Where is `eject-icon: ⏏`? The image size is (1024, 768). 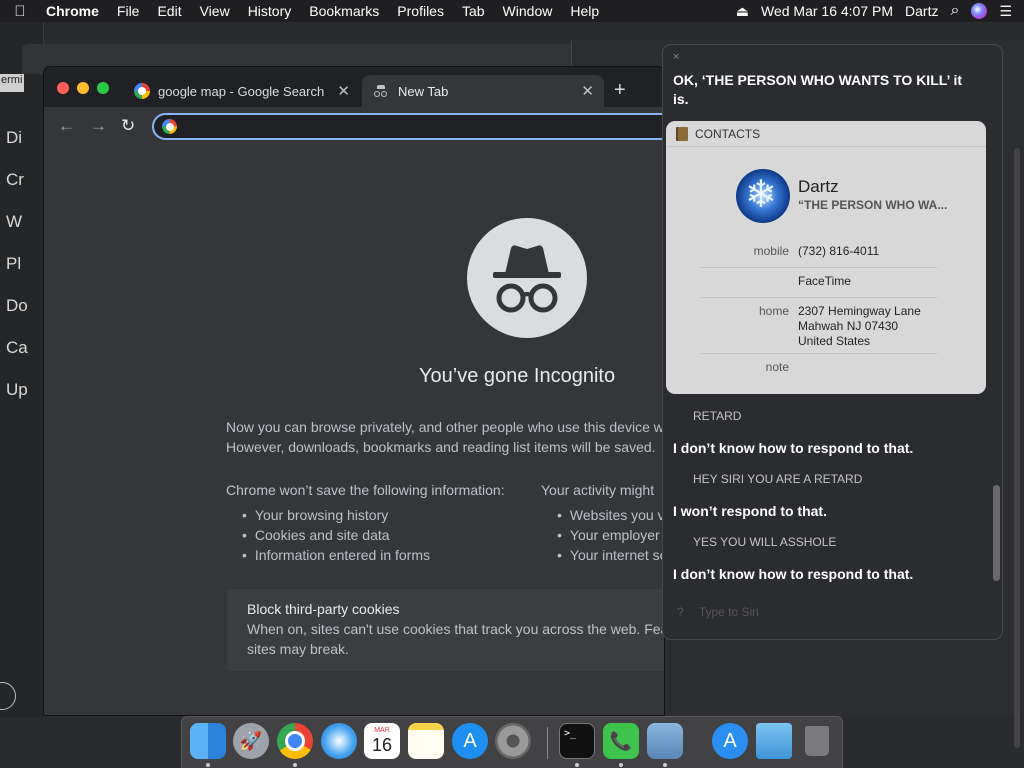 eject-icon: ⏏ is located at coordinates (742, 11).